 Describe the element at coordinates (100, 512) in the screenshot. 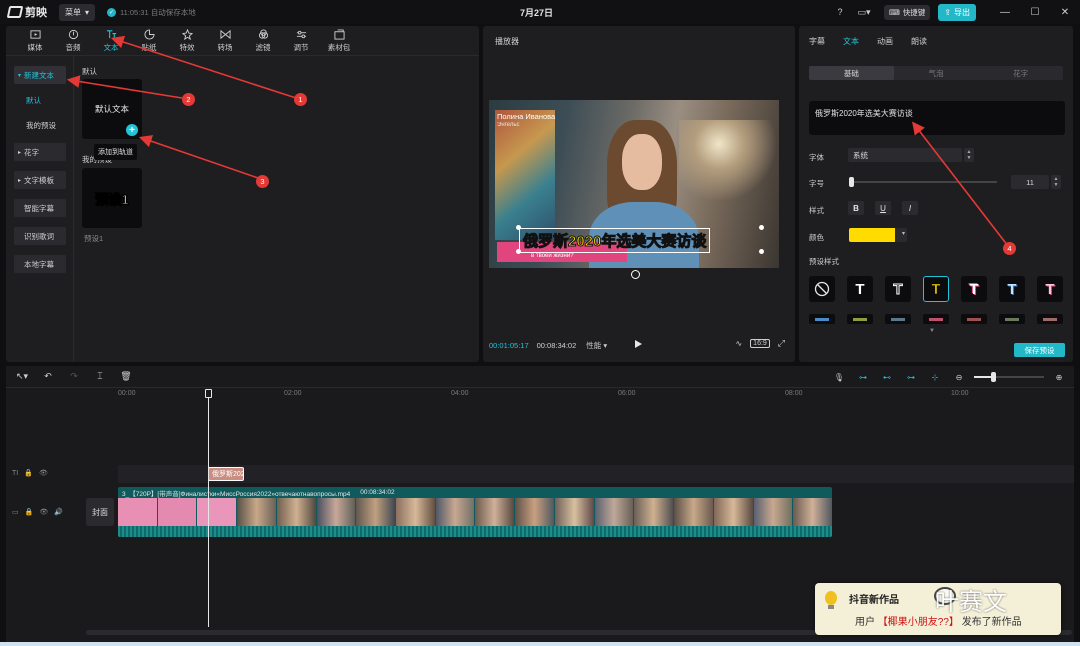

I see `cover-button: 封面` at that location.